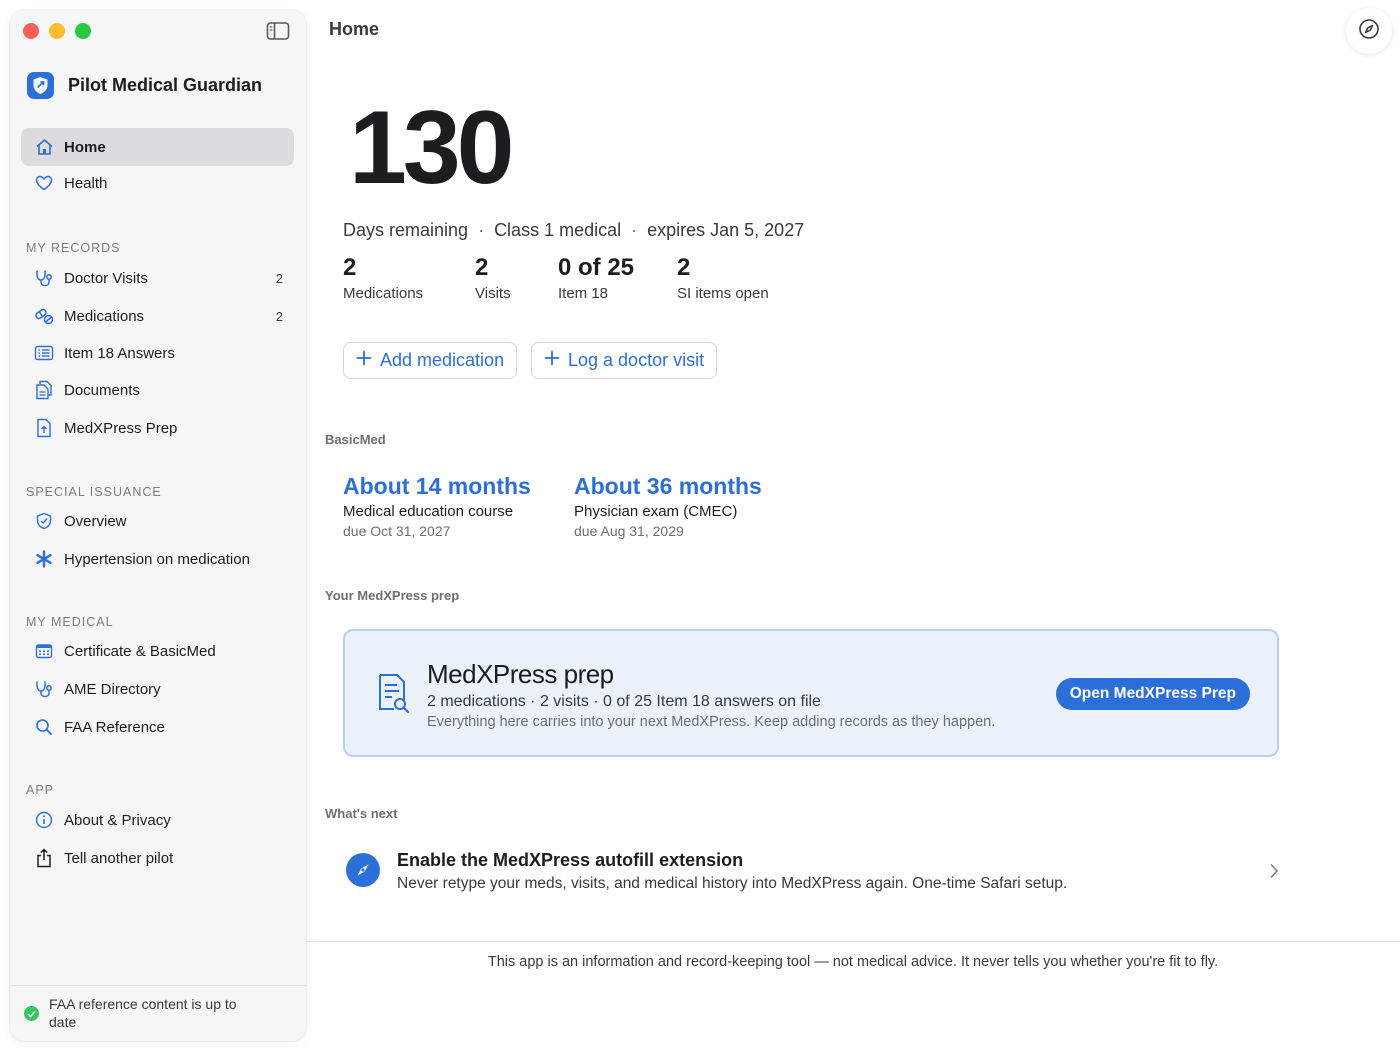  Describe the element at coordinates (723, 278) in the screenshot. I see `stat-si-items: 2 SI items open` at that location.